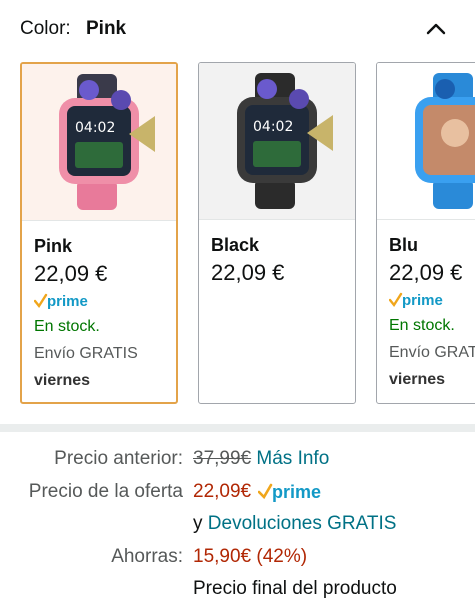 The image size is (475, 607). What do you see at coordinates (45, 28) in the screenshot?
I see `color-label: Color:` at bounding box center [45, 28].